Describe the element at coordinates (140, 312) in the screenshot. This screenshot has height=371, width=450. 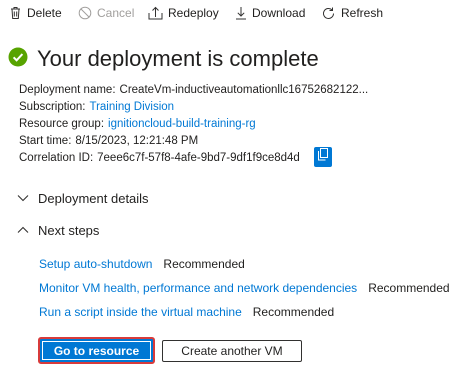
I see `run-script-link: Run a script inside the virtual machine` at that location.